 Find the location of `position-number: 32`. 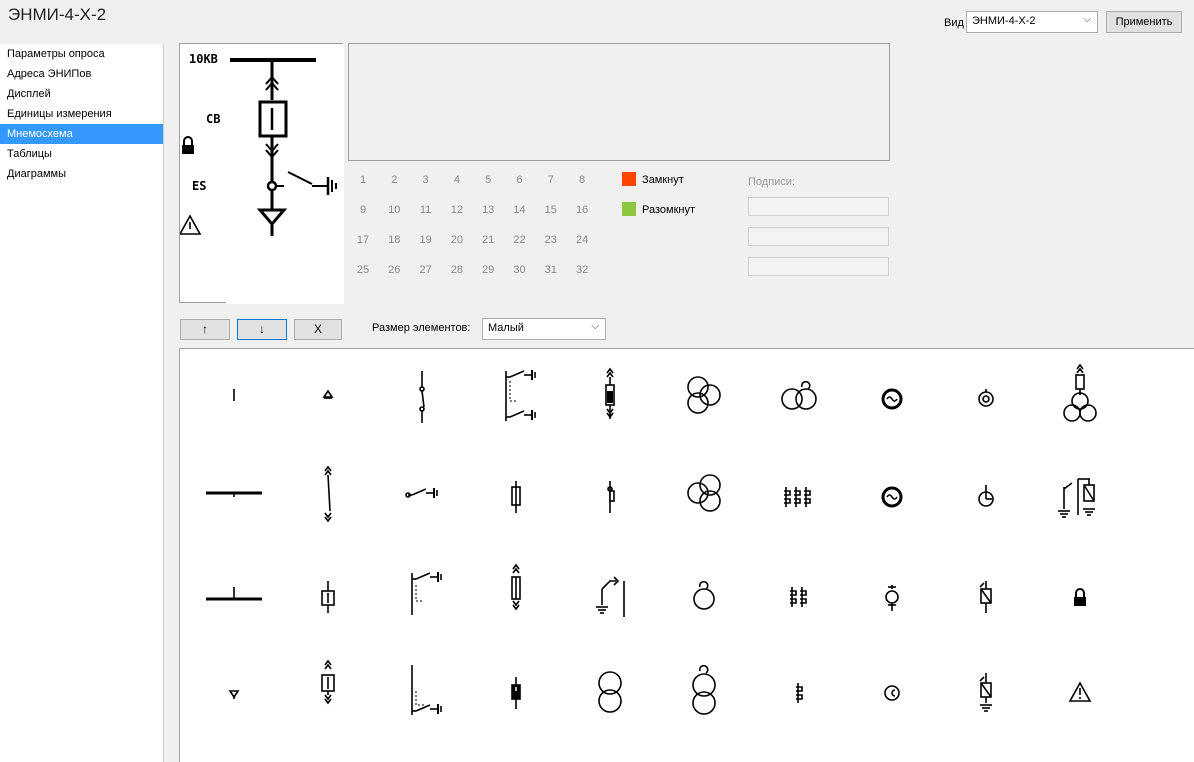

position-number: 32 is located at coordinates (582, 270).